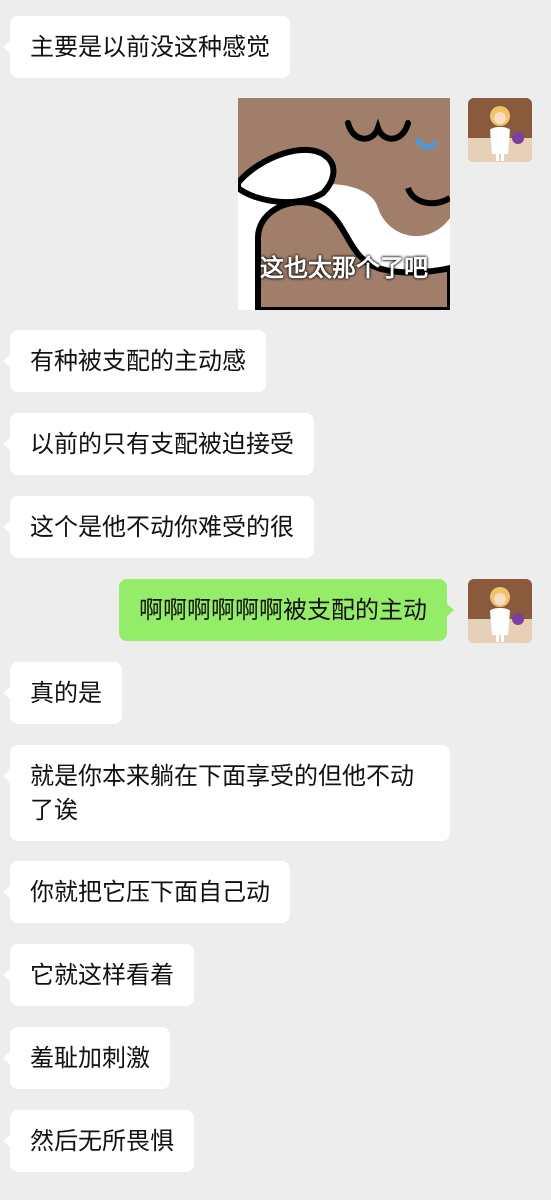 The height and width of the screenshot is (1200, 551). What do you see at coordinates (162, 444) in the screenshot?
I see `message-text: 以前的只有支配被迫接受` at bounding box center [162, 444].